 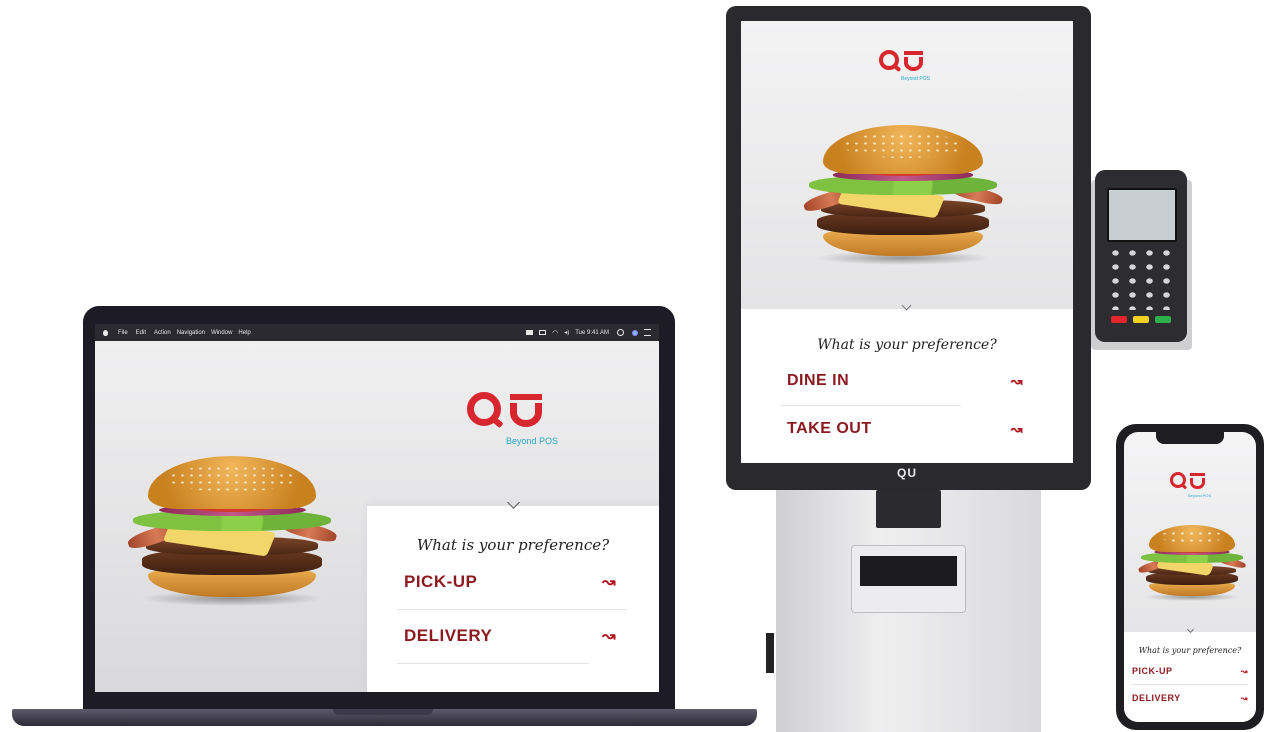 I want to click on menu-file: File, so click(x=123, y=333).